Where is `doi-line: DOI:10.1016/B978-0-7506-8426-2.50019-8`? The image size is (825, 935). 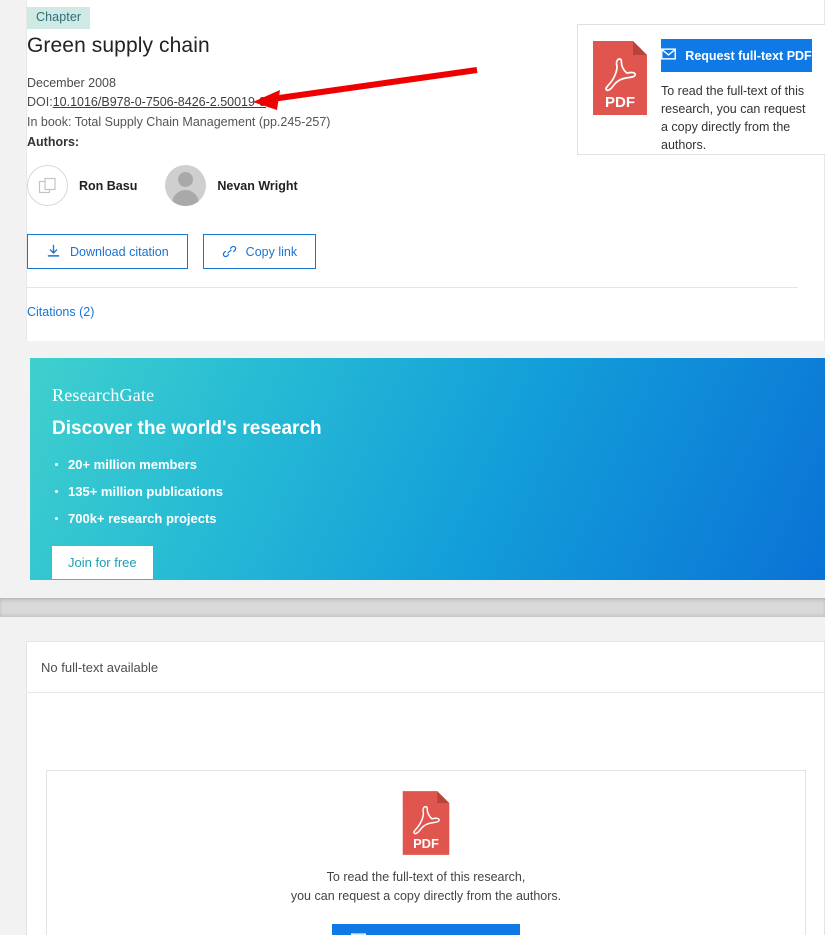 doi-line: DOI:10.1016/B978-0-7506-8426-2.50019-8 is located at coordinates (146, 102).